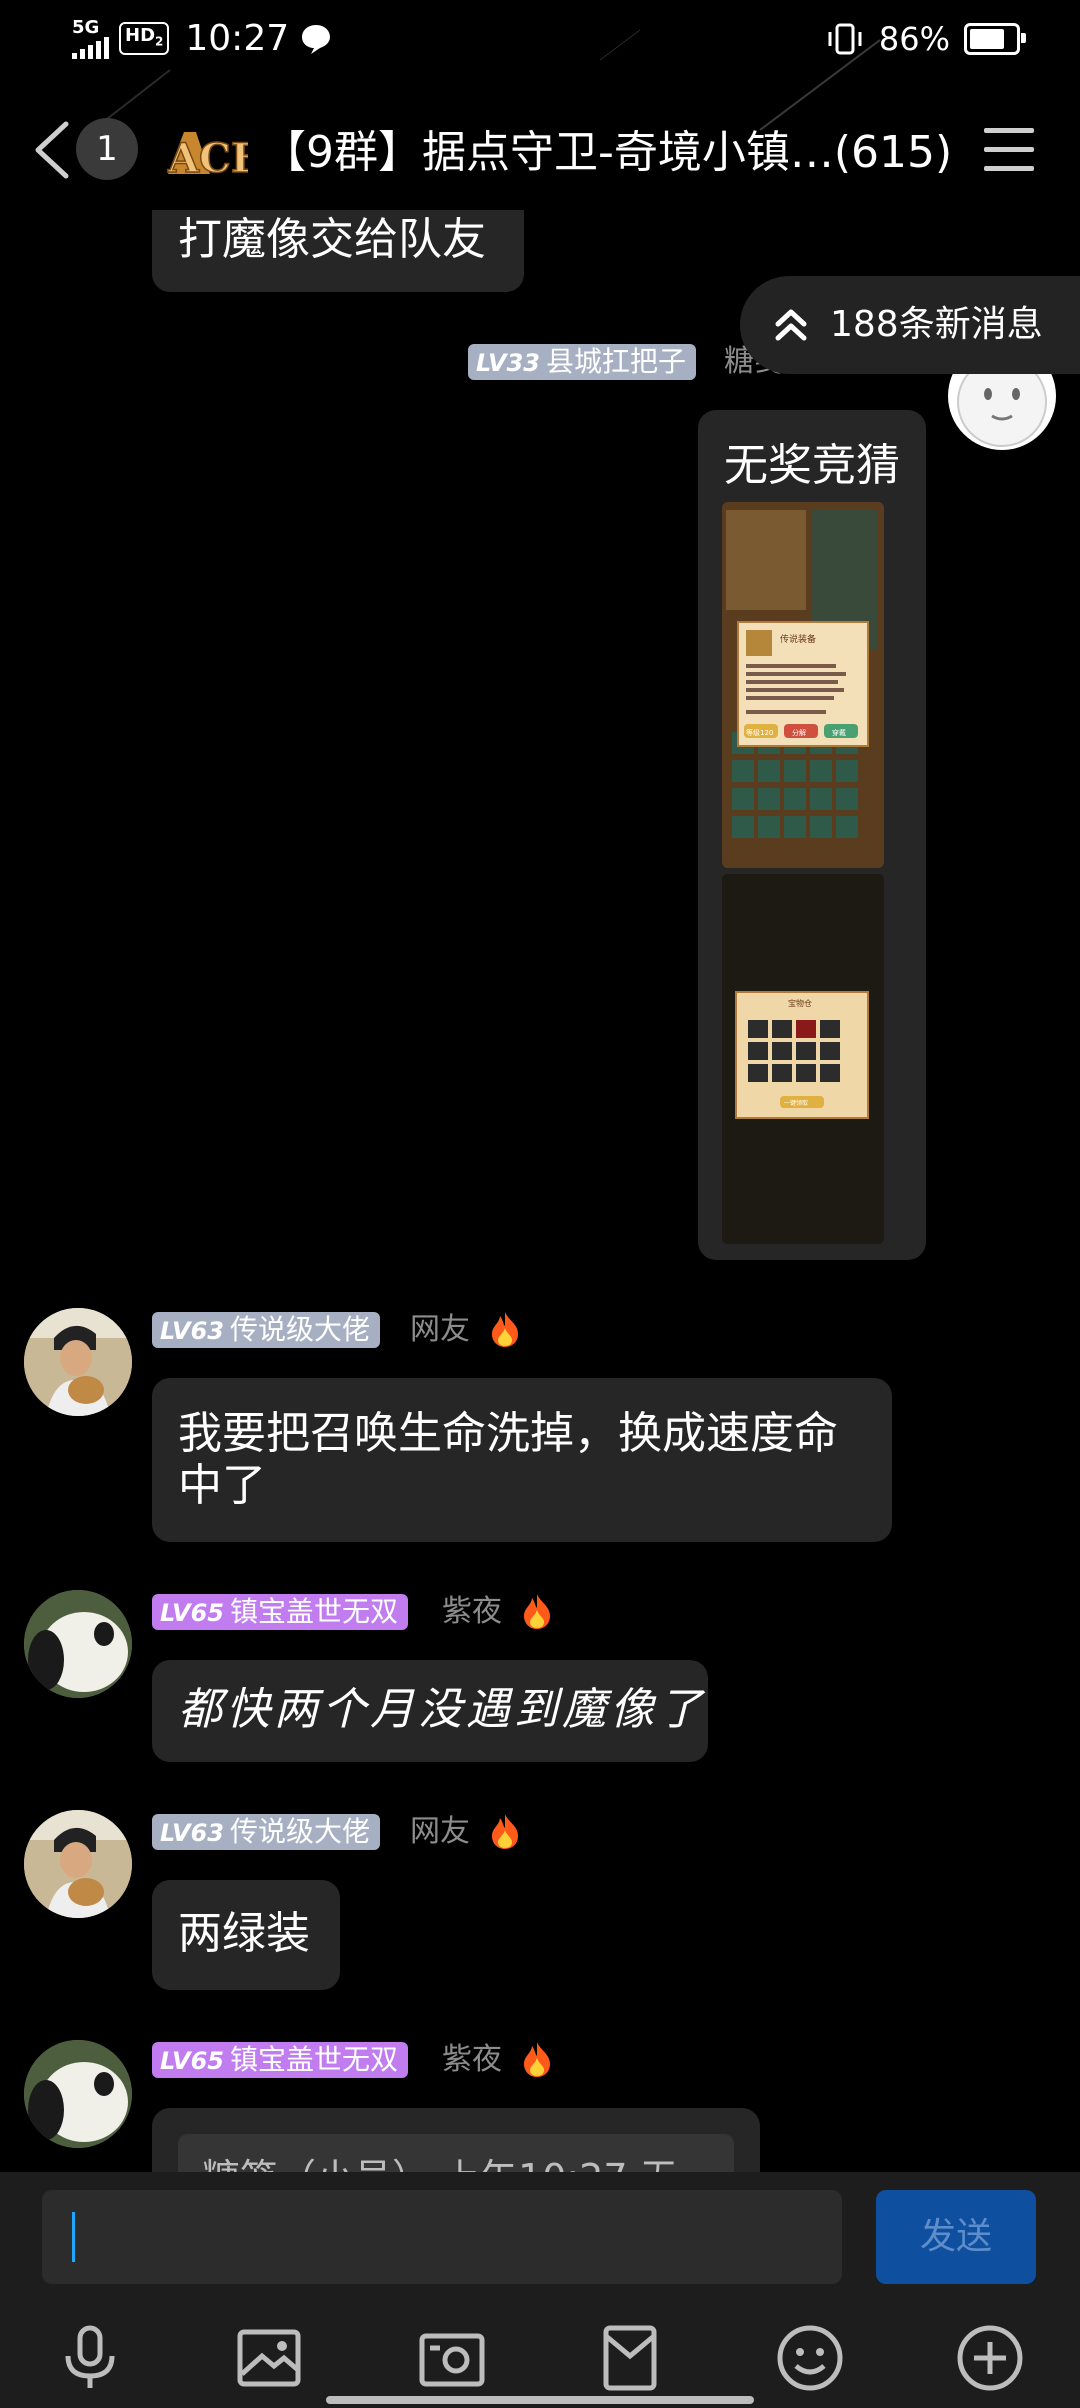 The height and width of the screenshot is (2408, 1080). Describe the element at coordinates (936, 324) in the screenshot. I see `new-messages-label: 188条新消息` at that location.